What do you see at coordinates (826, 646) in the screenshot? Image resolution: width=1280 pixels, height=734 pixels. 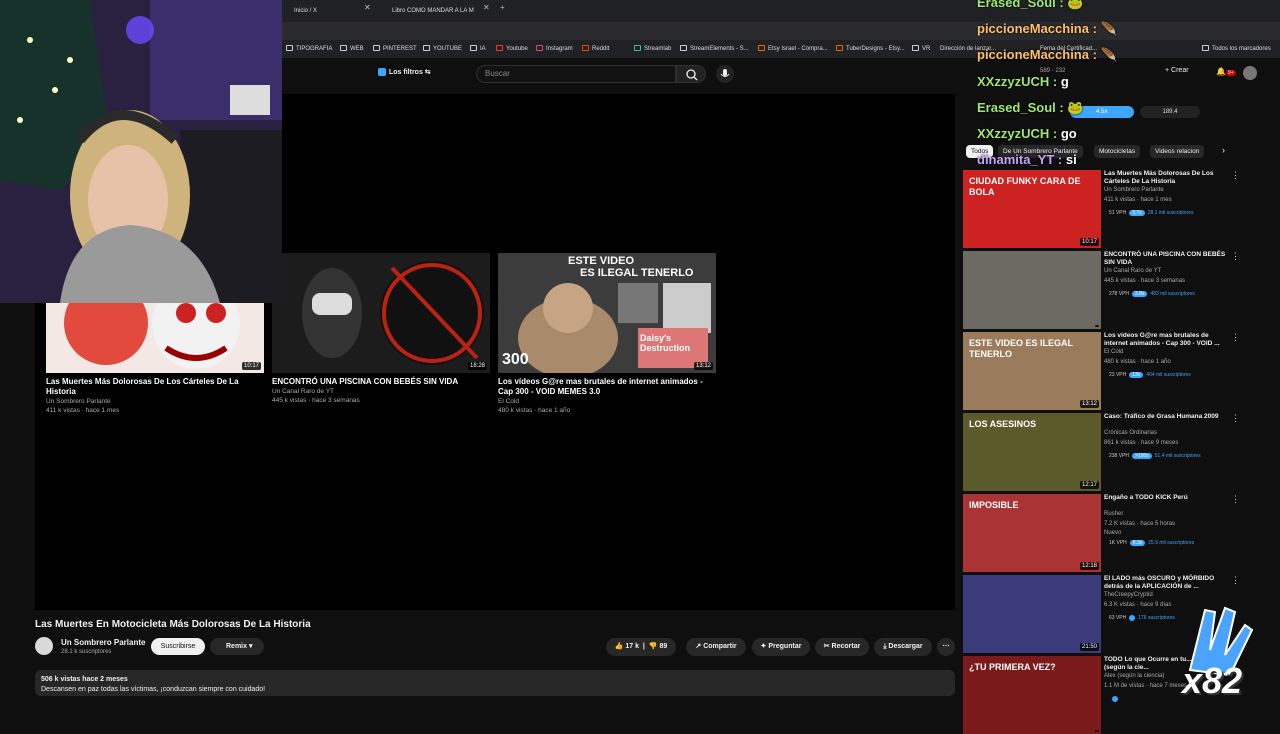 I see `scissors-icon: ✂` at bounding box center [826, 646].